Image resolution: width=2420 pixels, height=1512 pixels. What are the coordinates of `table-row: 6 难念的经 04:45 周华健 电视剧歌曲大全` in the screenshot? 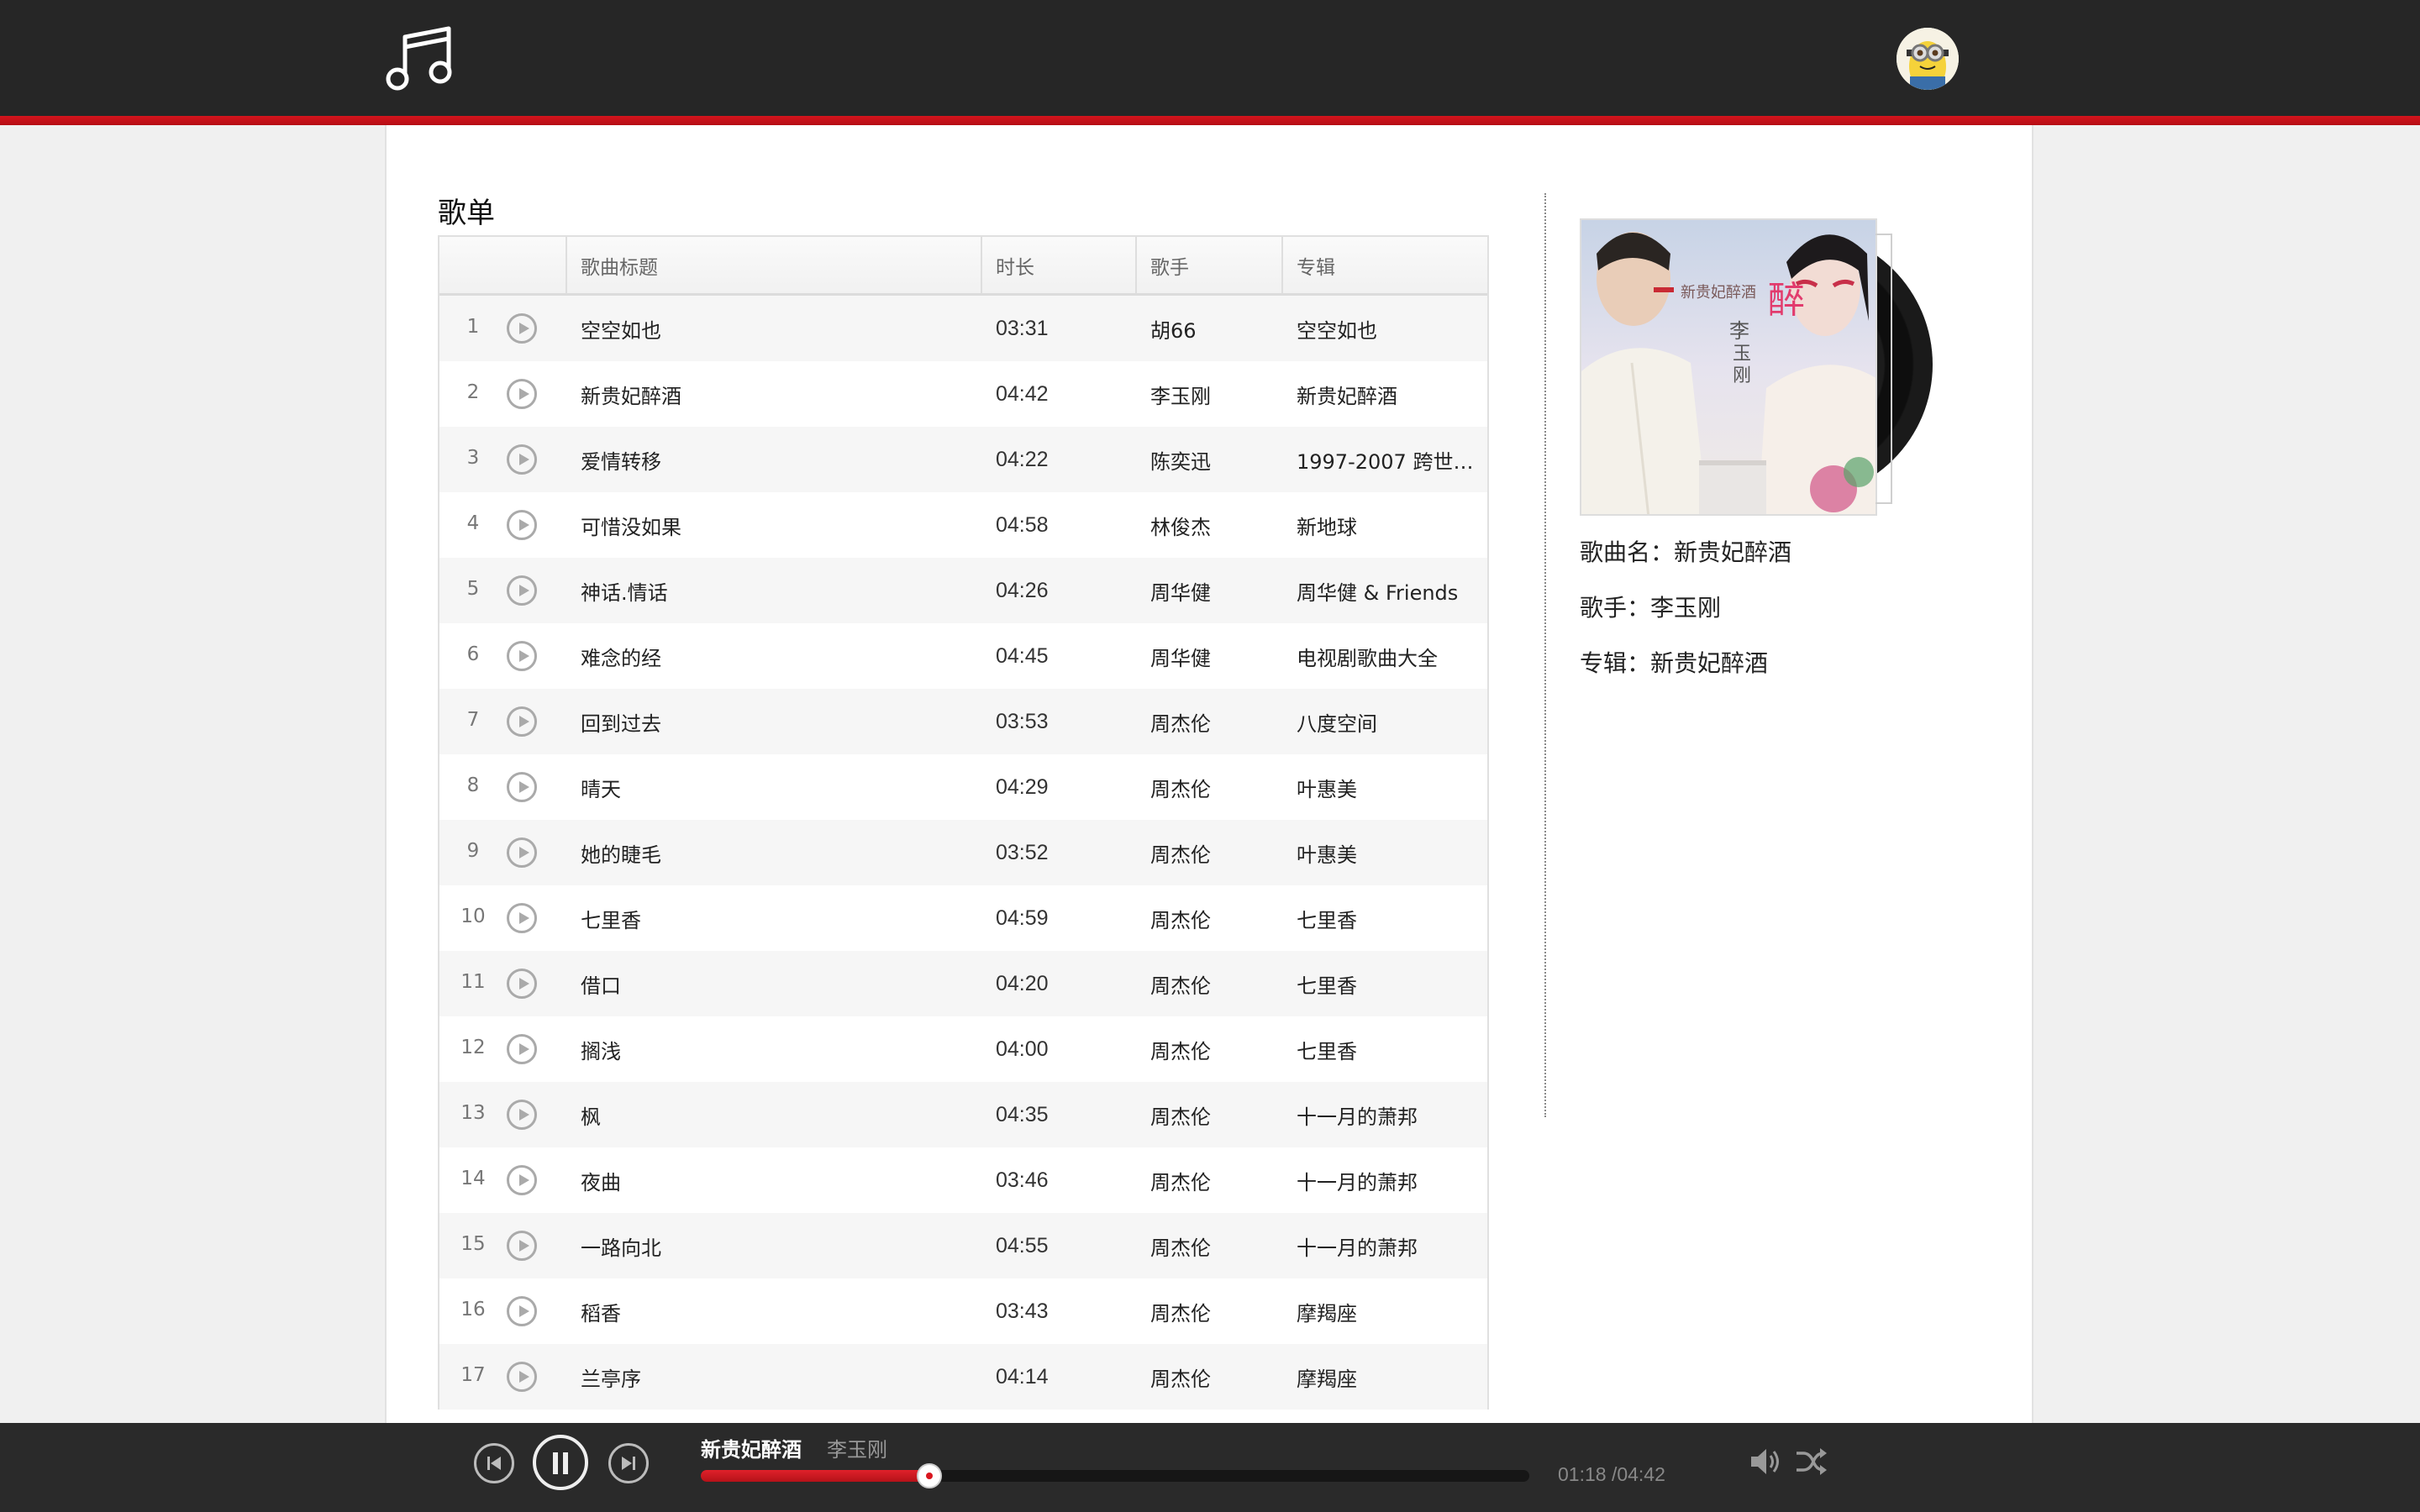 It's located at (963, 656).